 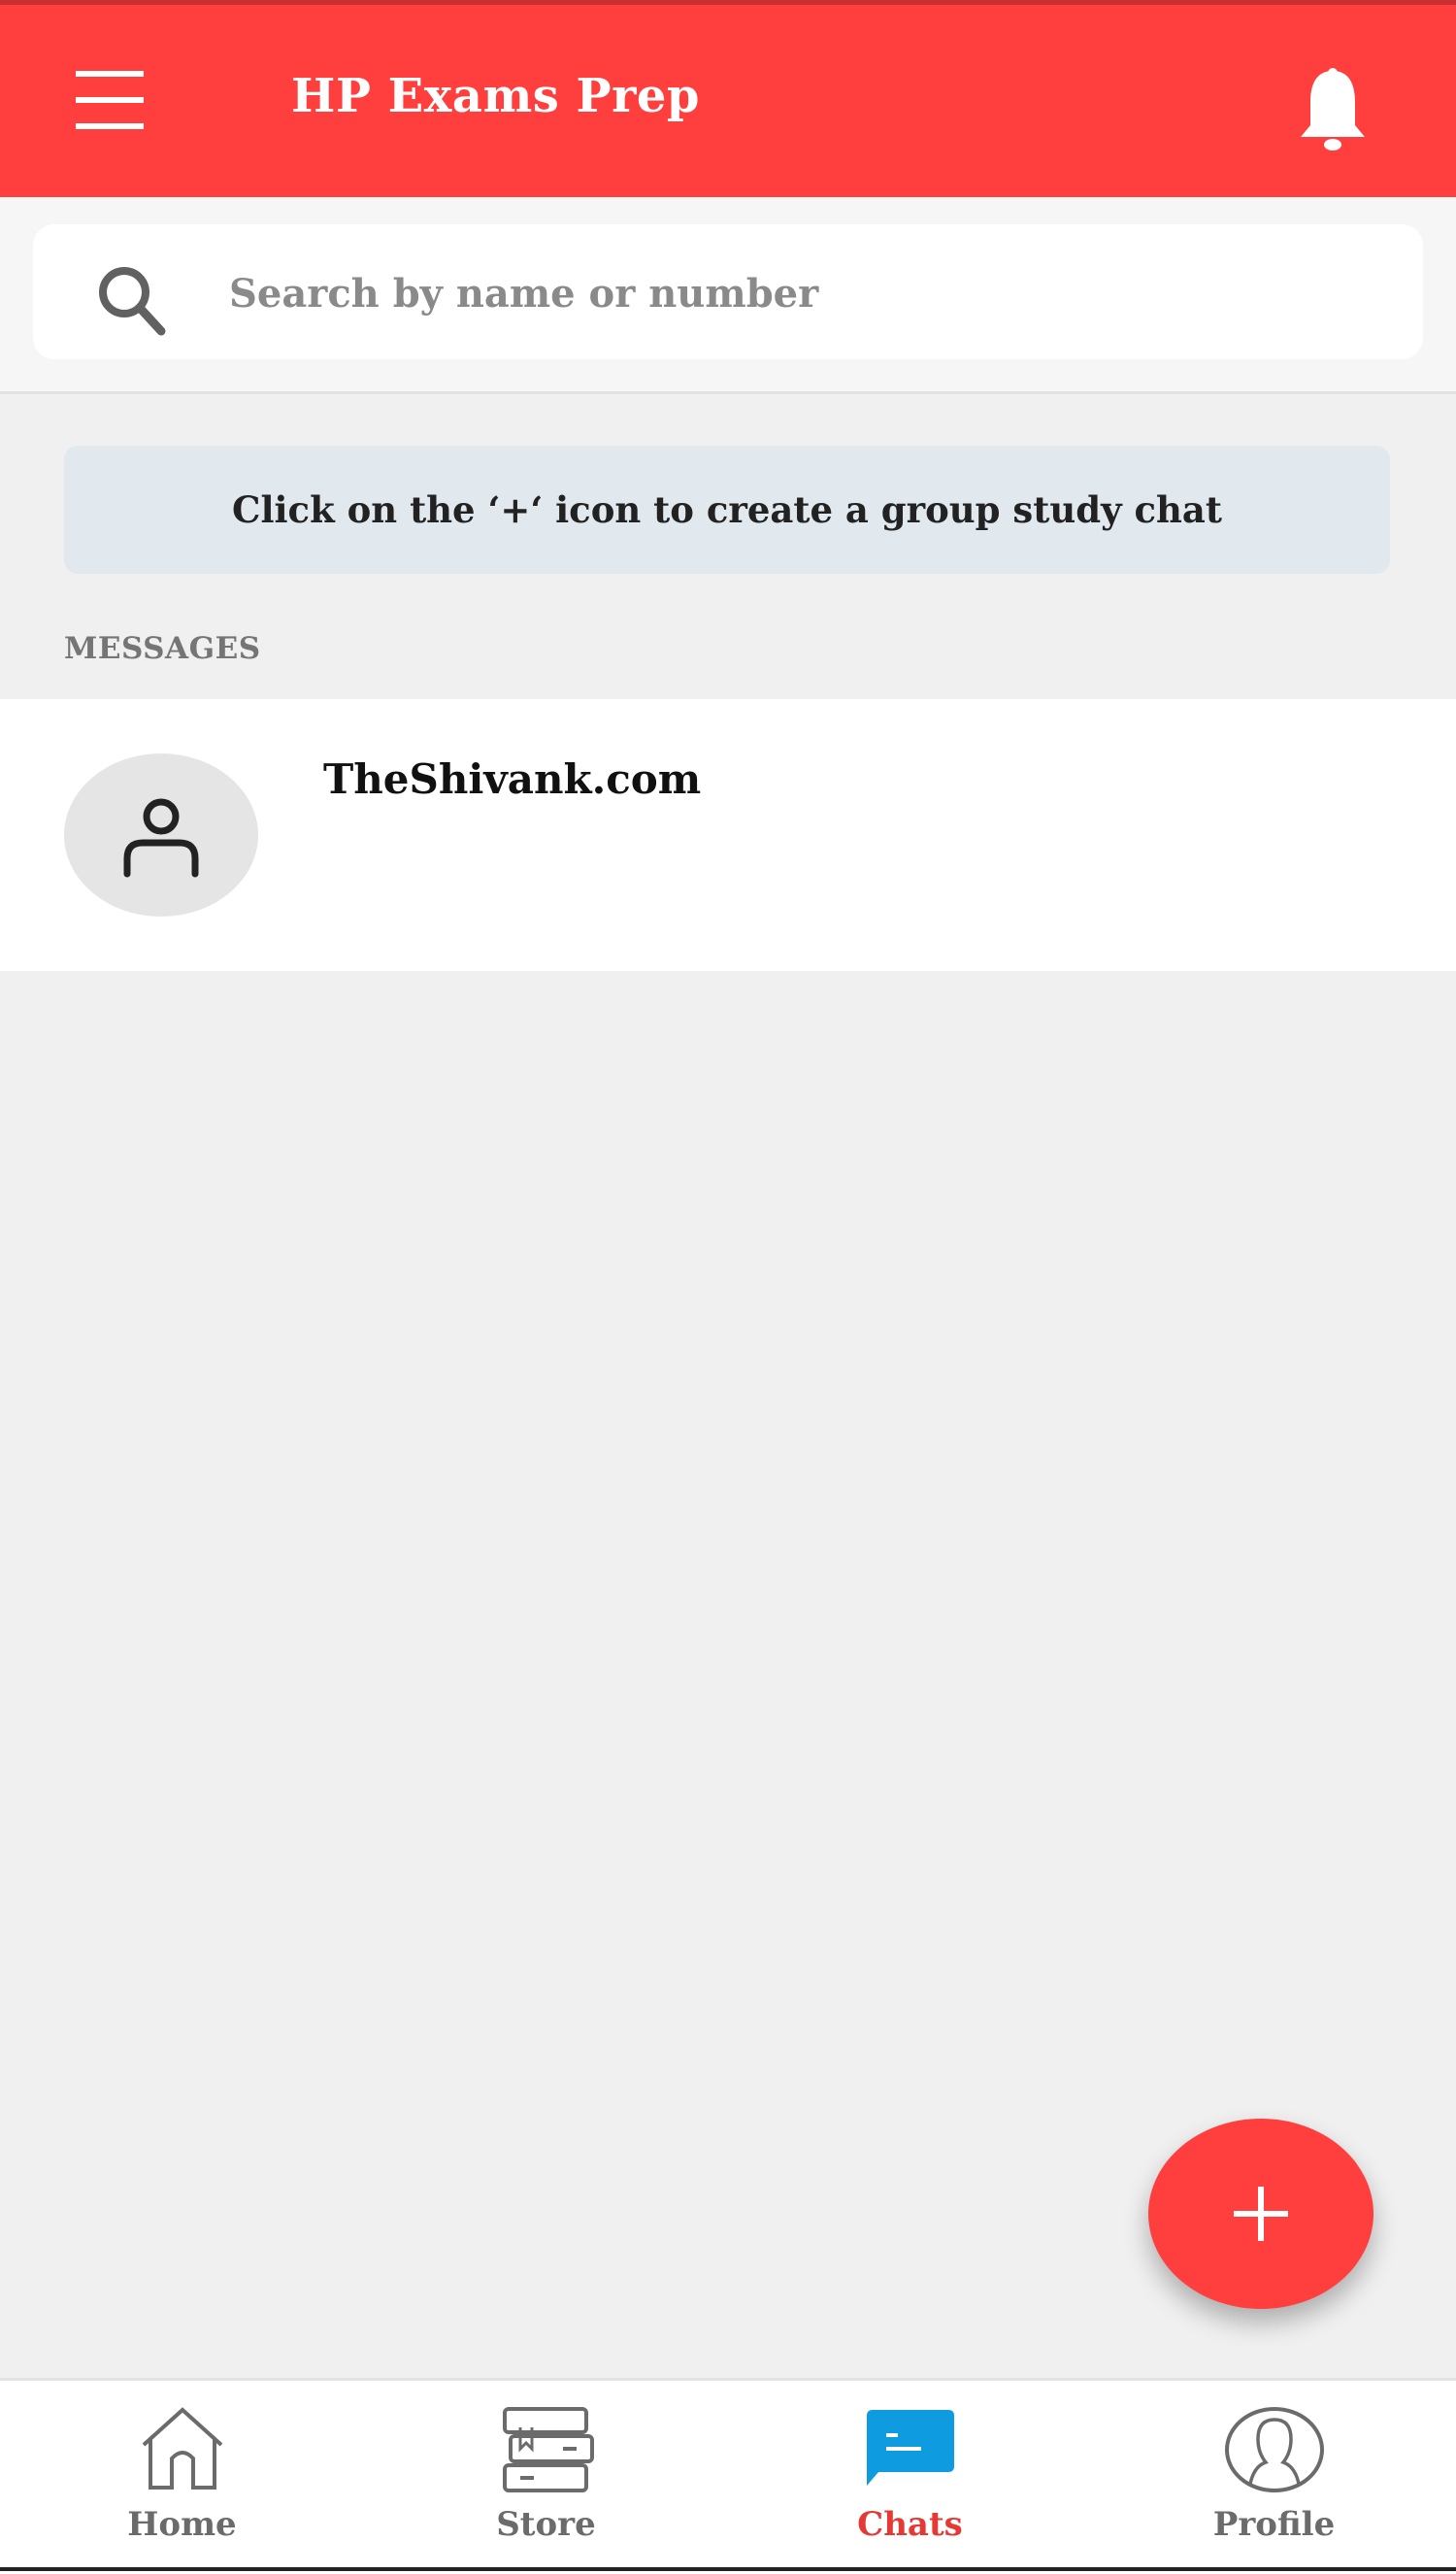 What do you see at coordinates (728, 2569) in the screenshot?
I see `screen-bottom-edge` at bounding box center [728, 2569].